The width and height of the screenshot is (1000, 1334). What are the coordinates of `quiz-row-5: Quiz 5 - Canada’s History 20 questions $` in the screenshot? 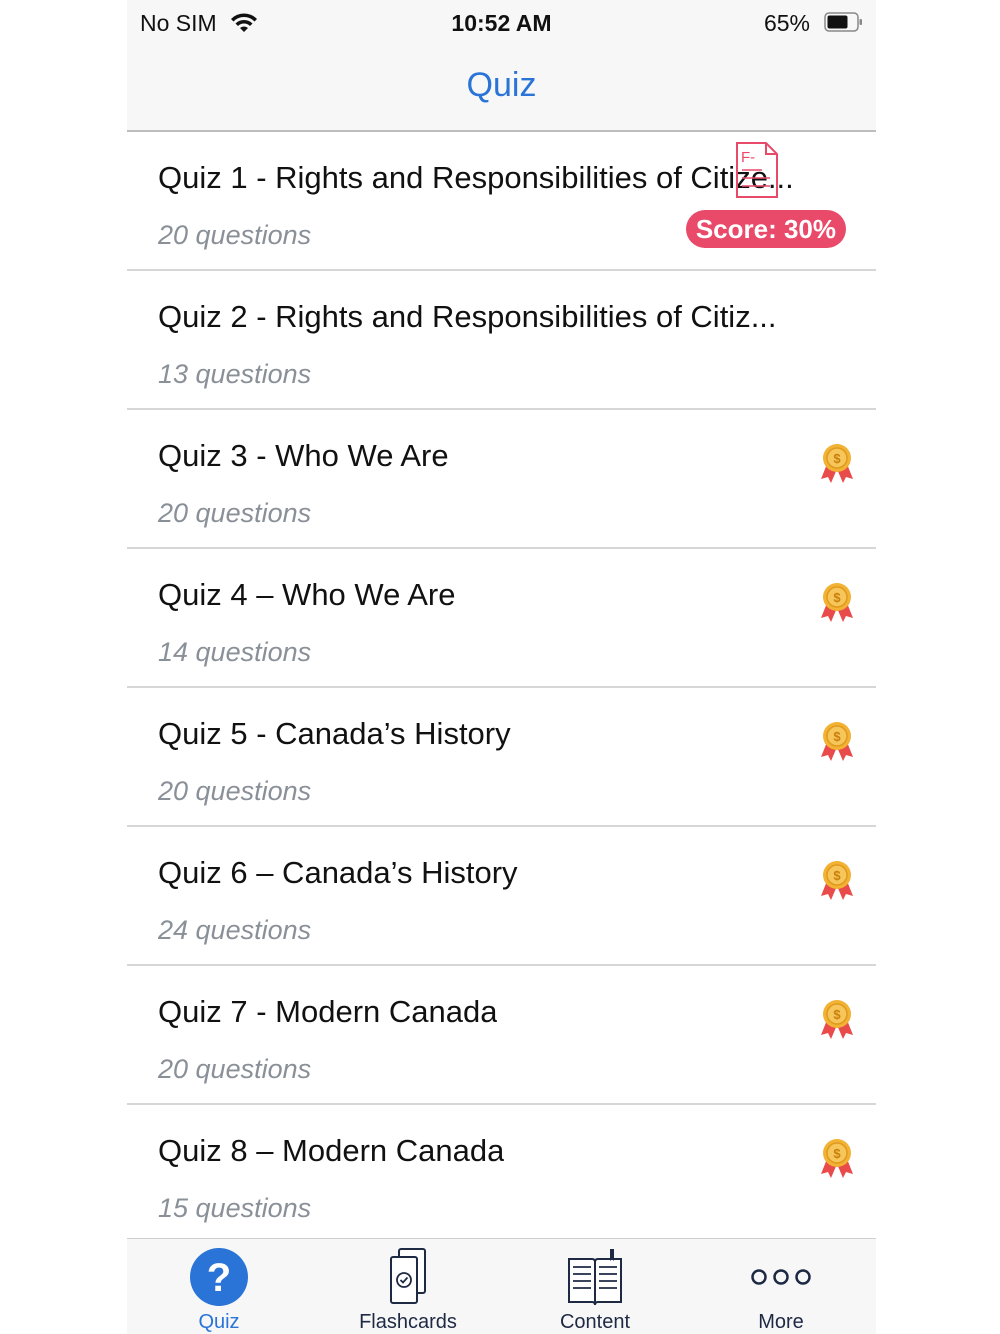 It's located at (501, 757).